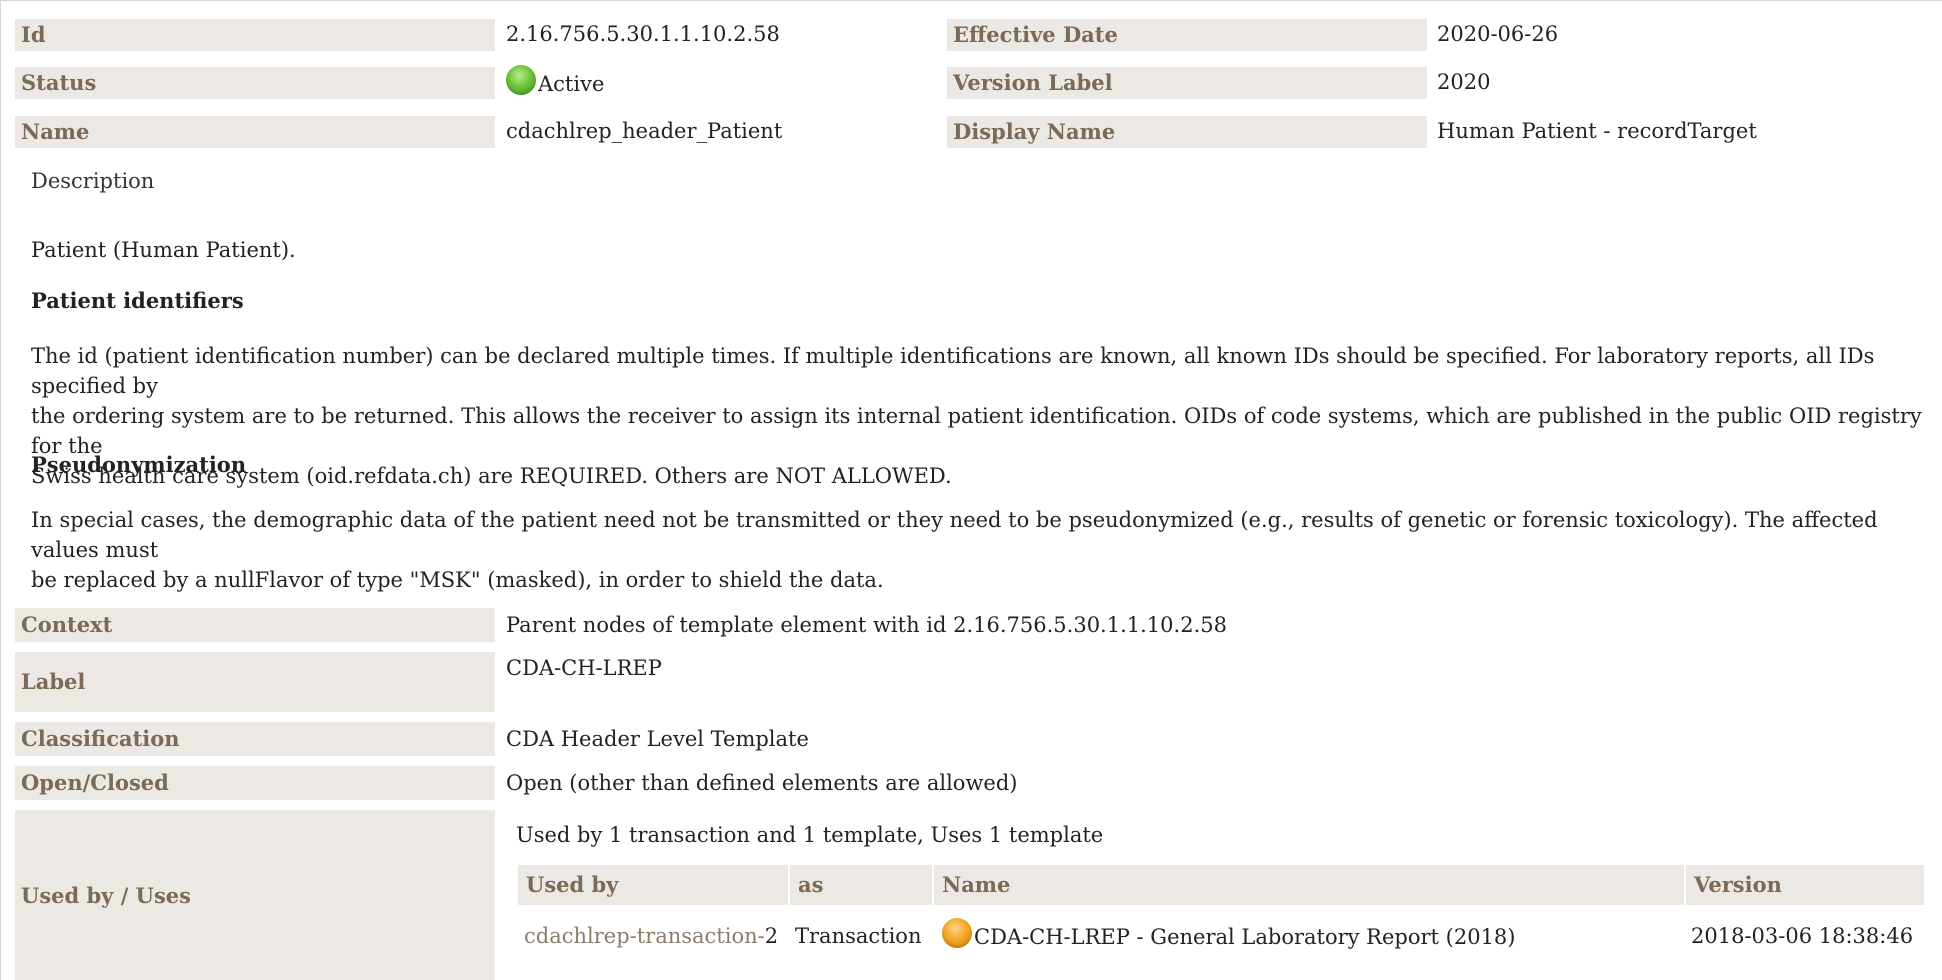 Image resolution: width=1942 pixels, height=980 pixels. Describe the element at coordinates (1187, 83) in the screenshot. I see `version-label-label: Version Label` at that location.